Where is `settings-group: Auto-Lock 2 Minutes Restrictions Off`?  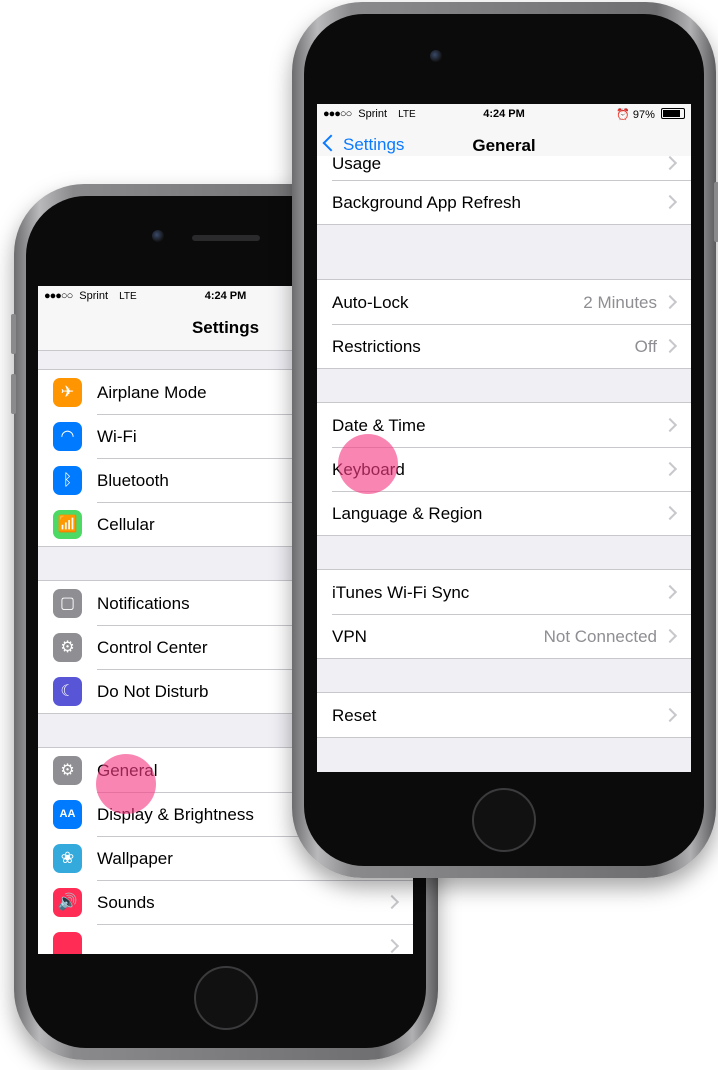 settings-group: Auto-Lock 2 Minutes Restrictions Off is located at coordinates (504, 324).